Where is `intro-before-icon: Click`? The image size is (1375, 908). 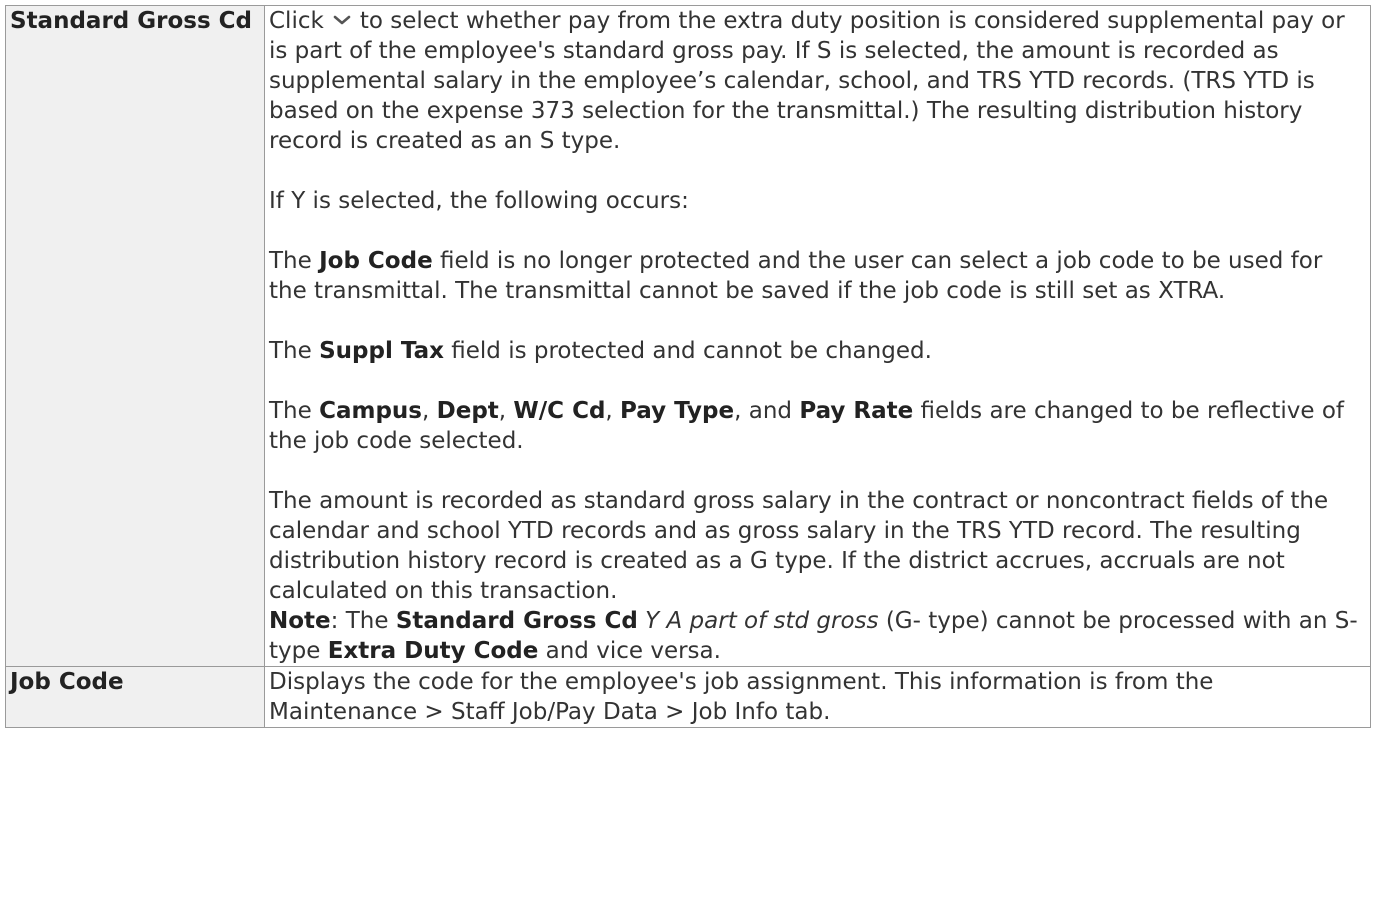 intro-before-icon: Click is located at coordinates (296, 21).